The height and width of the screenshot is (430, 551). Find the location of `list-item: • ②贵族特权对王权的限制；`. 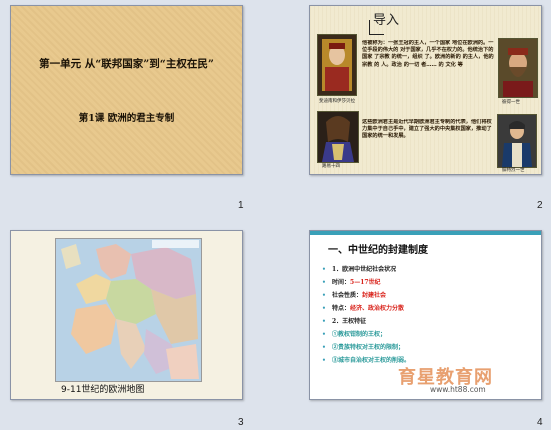

list-item: • ②贵族特权对王权的限制； is located at coordinates (363, 347).